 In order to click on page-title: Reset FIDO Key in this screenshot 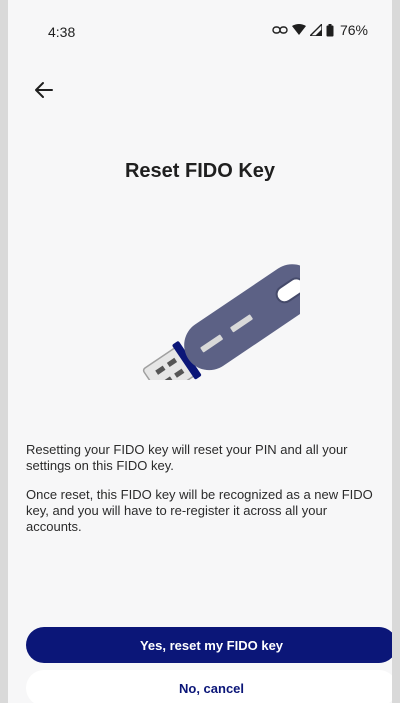, I will do `click(200, 171)`.